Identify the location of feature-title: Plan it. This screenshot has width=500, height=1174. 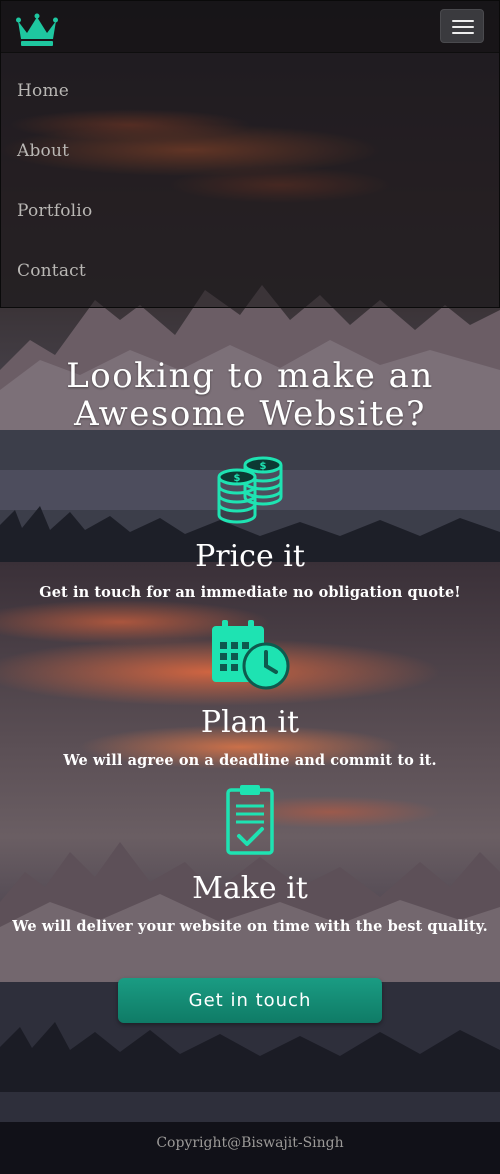
(250, 722).